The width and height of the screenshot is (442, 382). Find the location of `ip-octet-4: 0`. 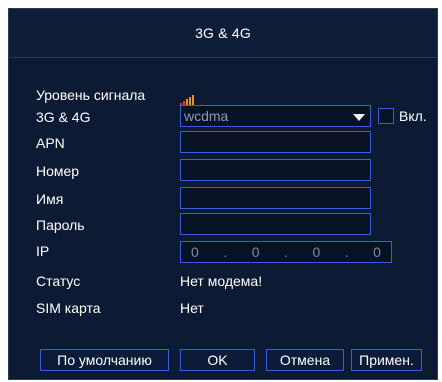

ip-octet-4: 0 is located at coordinates (377, 252).